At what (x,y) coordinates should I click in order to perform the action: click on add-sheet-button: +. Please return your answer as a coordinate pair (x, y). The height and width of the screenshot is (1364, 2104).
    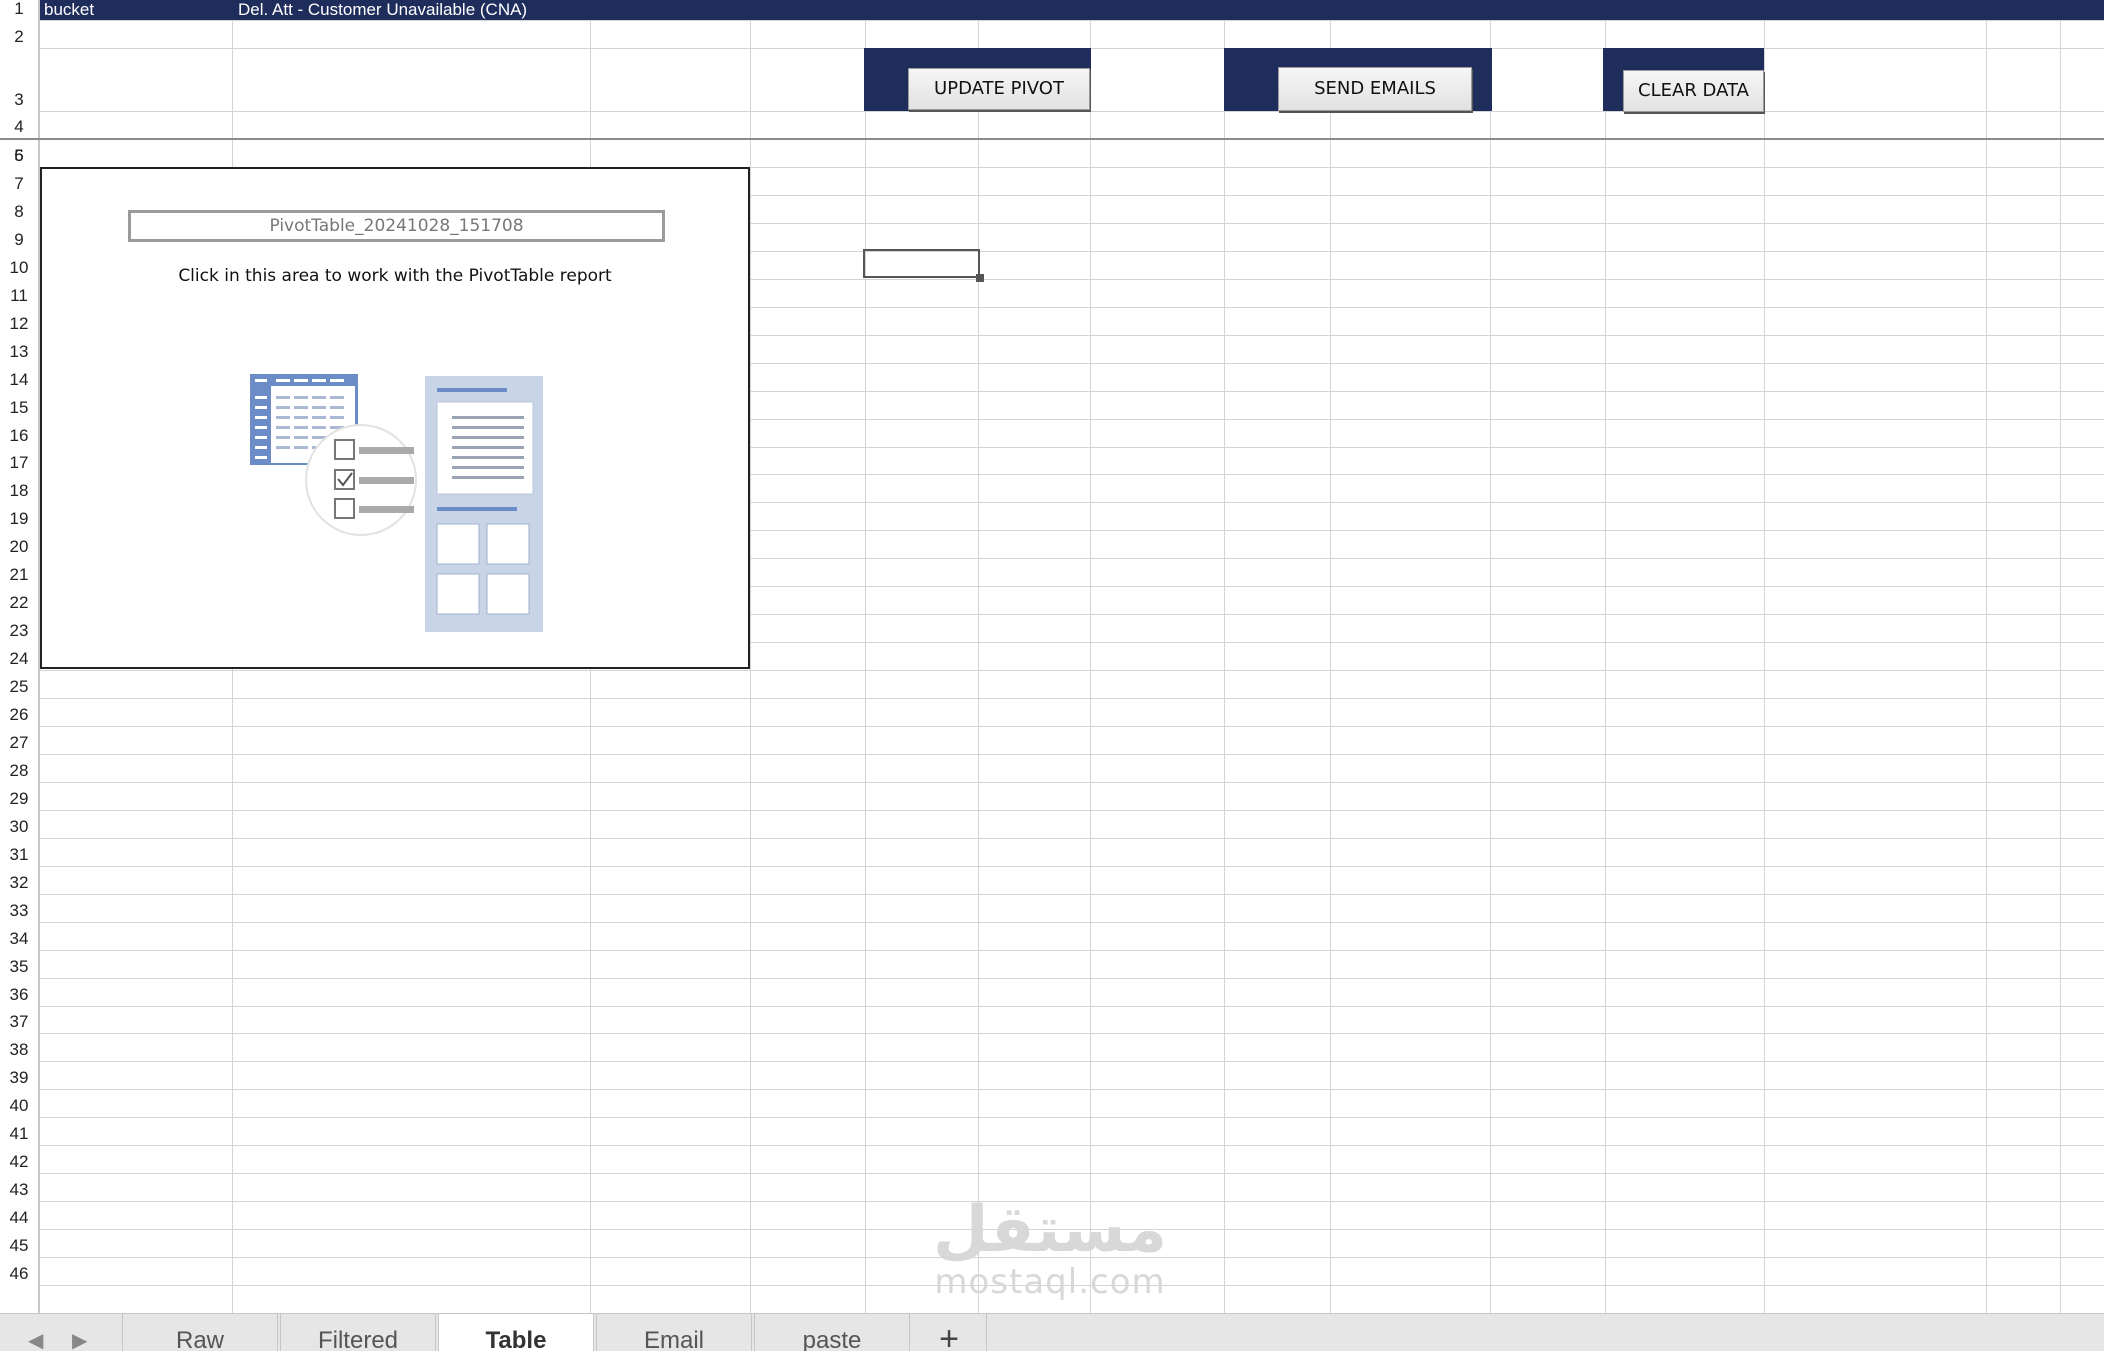
    Looking at the image, I should click on (949, 1336).